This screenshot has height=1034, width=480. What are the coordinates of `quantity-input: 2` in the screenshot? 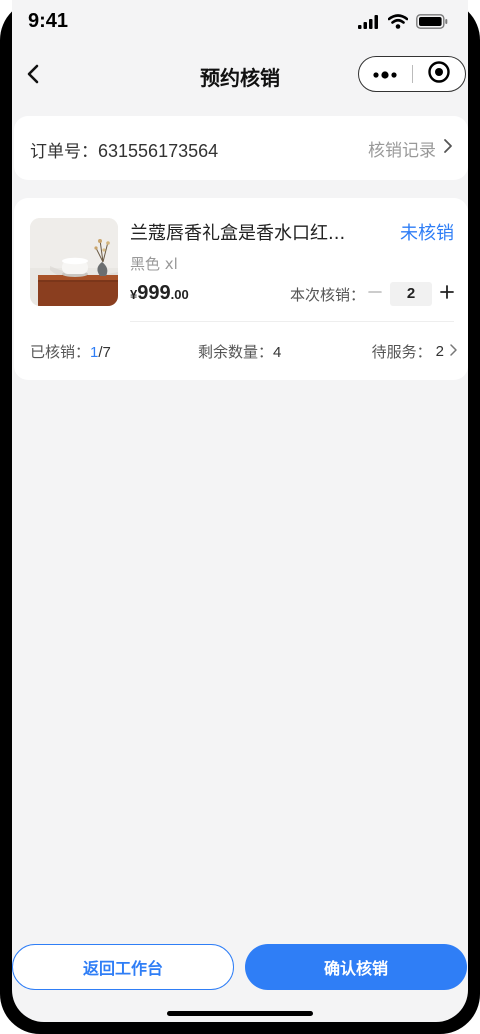 It's located at (411, 294).